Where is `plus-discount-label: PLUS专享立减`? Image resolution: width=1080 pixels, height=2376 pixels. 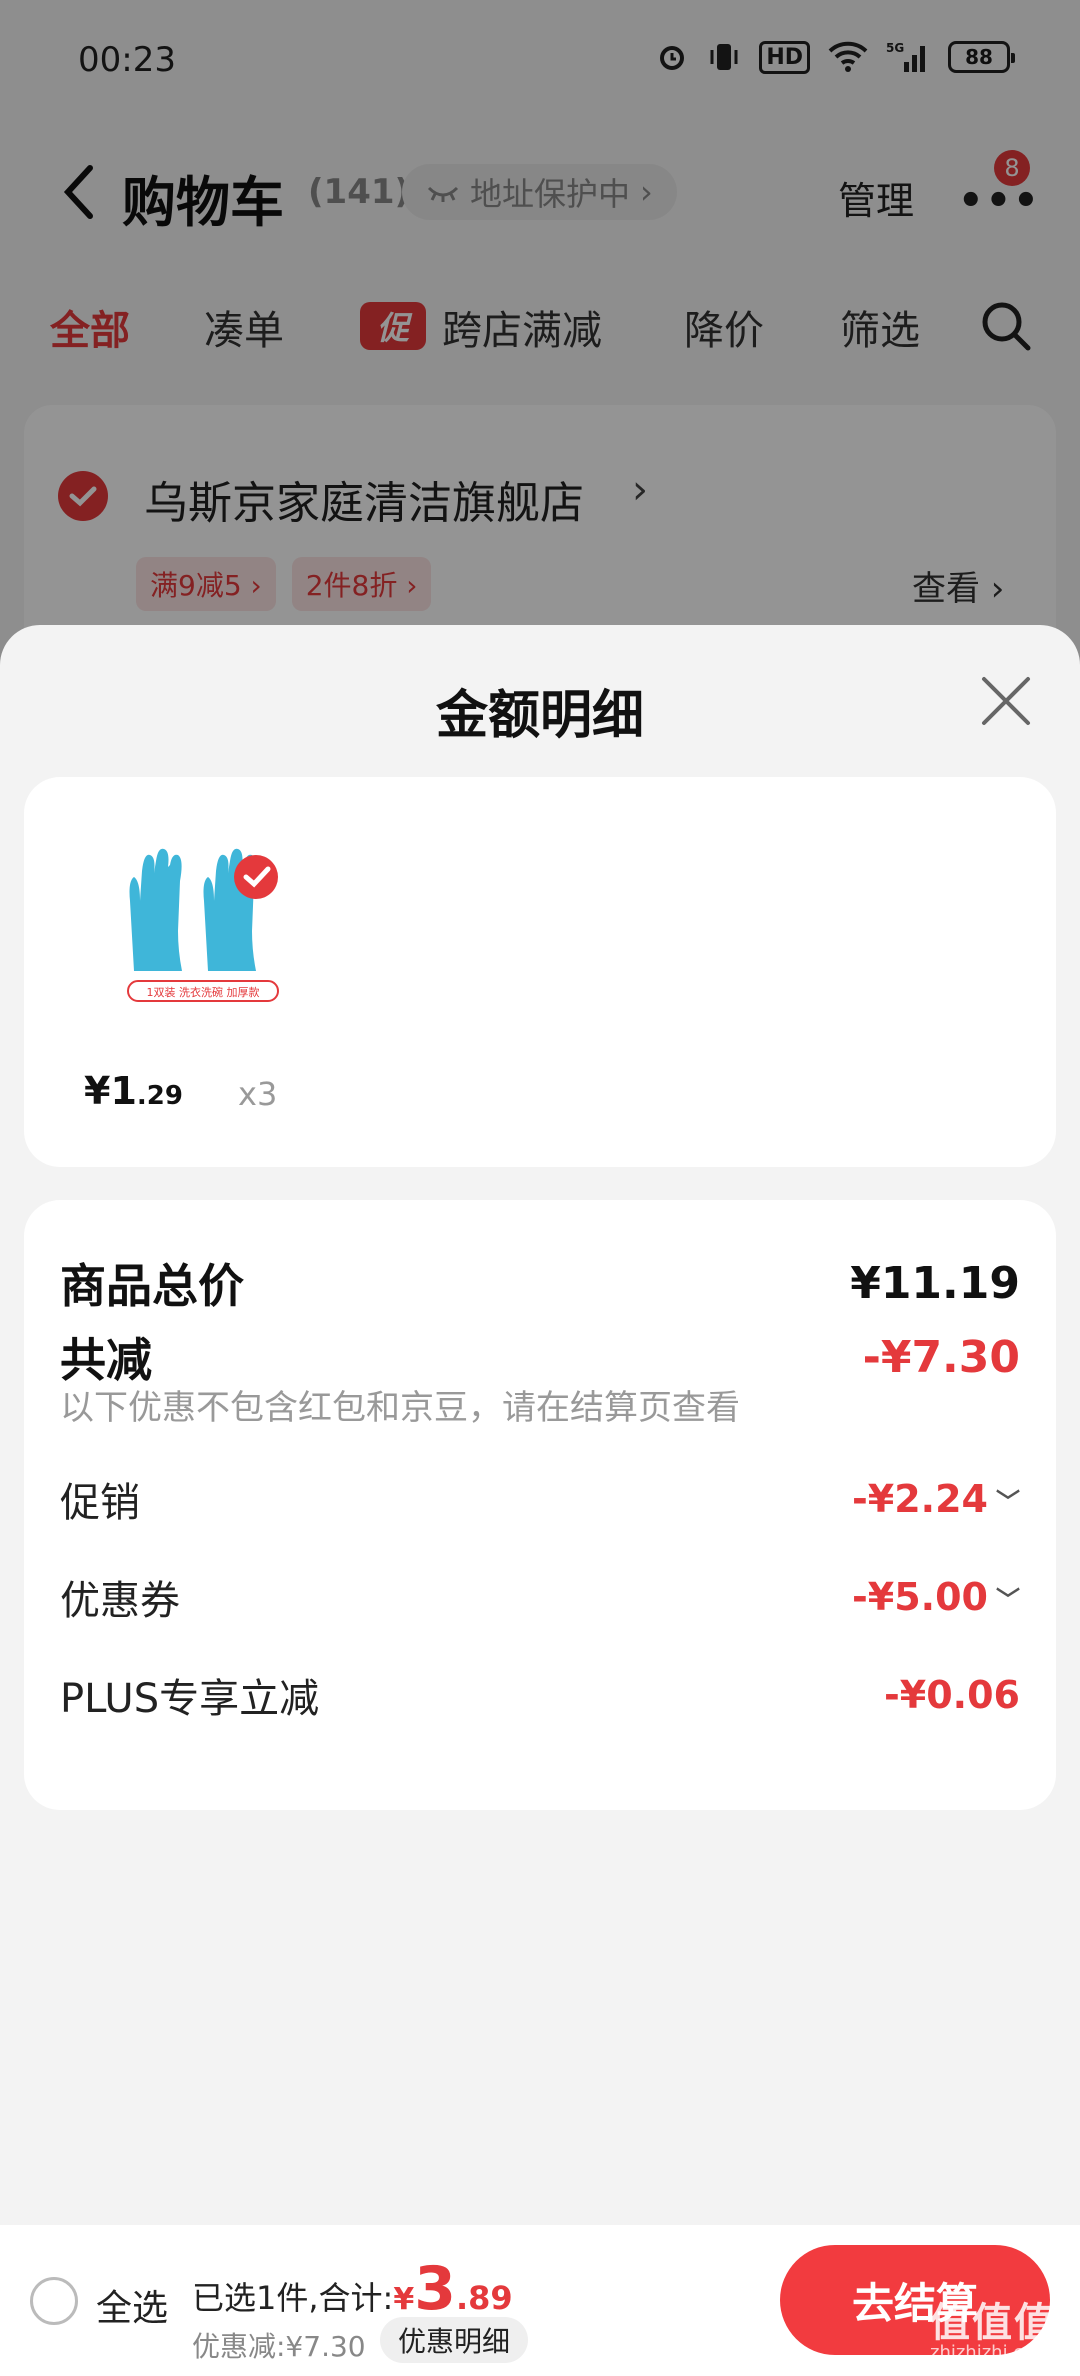 plus-discount-label: PLUS专享立减 is located at coordinates (190, 1699).